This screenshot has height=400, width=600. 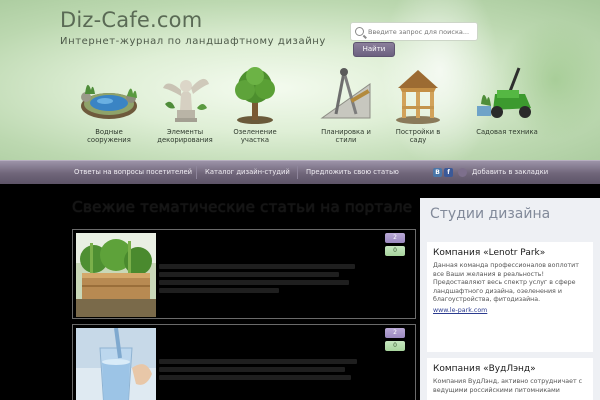 What do you see at coordinates (359, 31) in the screenshot?
I see `search-icon` at bounding box center [359, 31].